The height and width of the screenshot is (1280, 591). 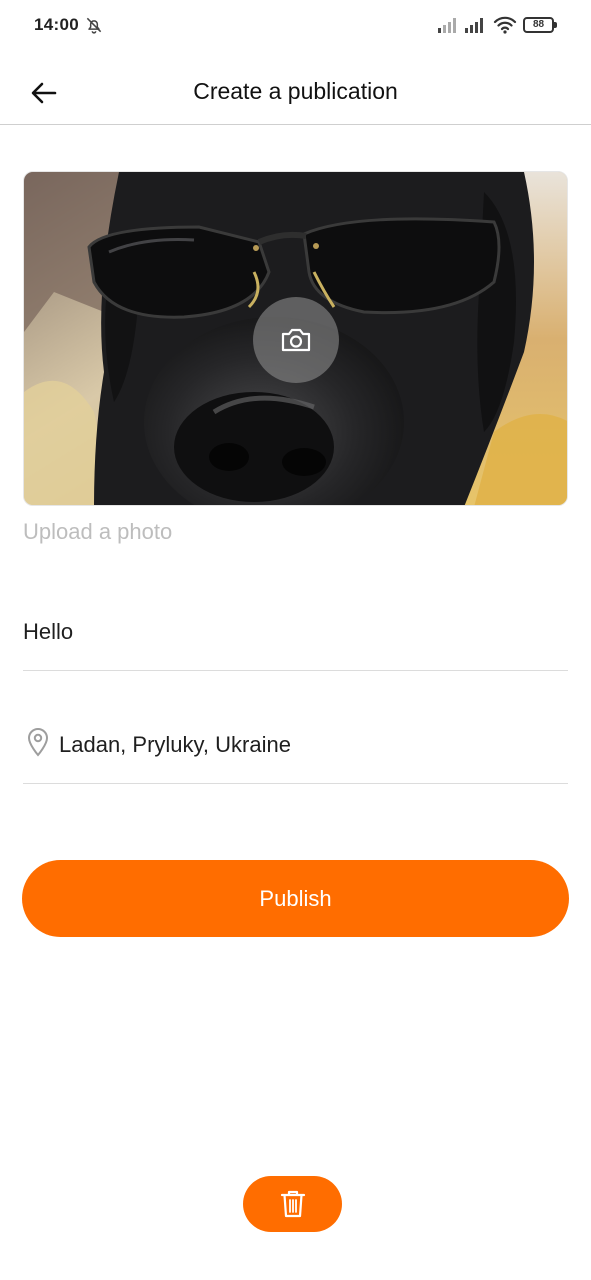 I want to click on caption-field: Hello, so click(x=295, y=634).